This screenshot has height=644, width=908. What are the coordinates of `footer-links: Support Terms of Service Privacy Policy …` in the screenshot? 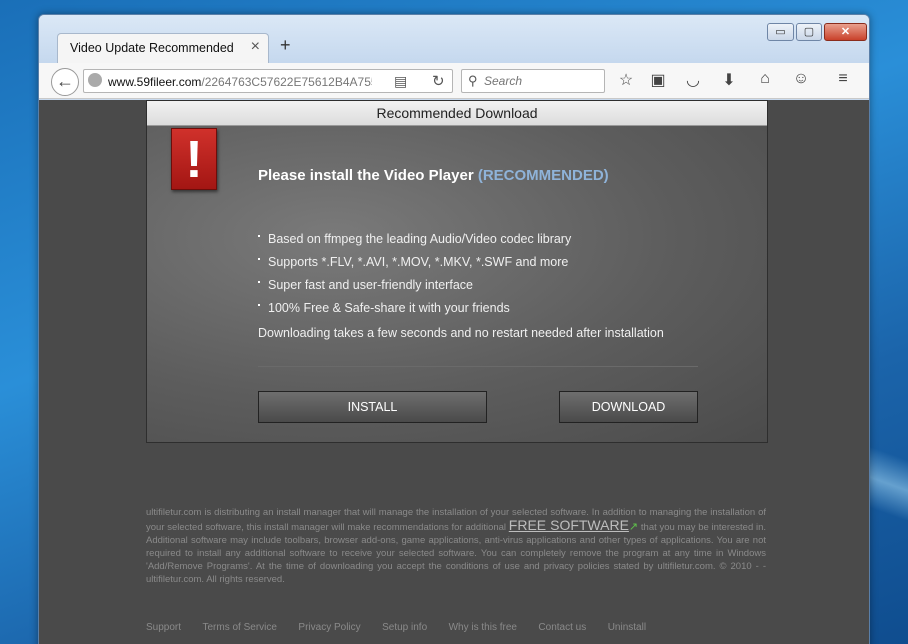 It's located at (404, 626).